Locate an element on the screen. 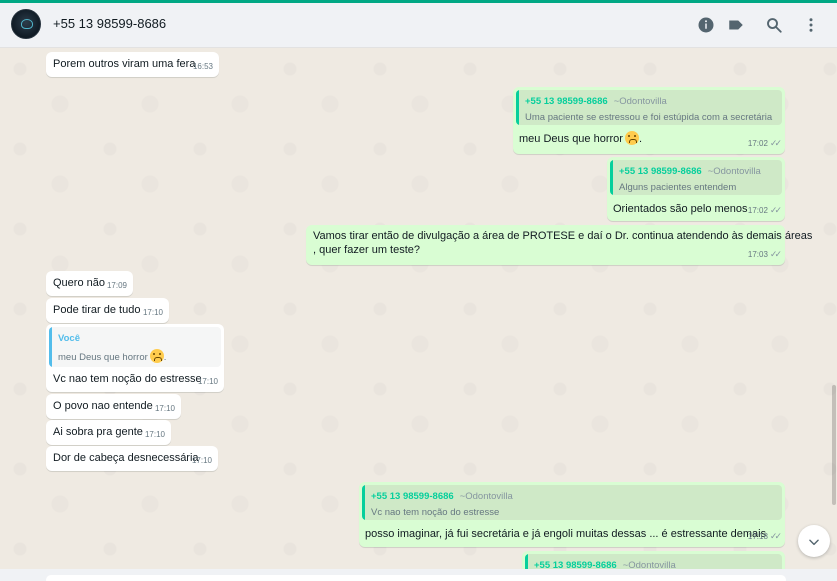 This screenshot has width=837, height=581. menu-icon is located at coordinates (811, 25).